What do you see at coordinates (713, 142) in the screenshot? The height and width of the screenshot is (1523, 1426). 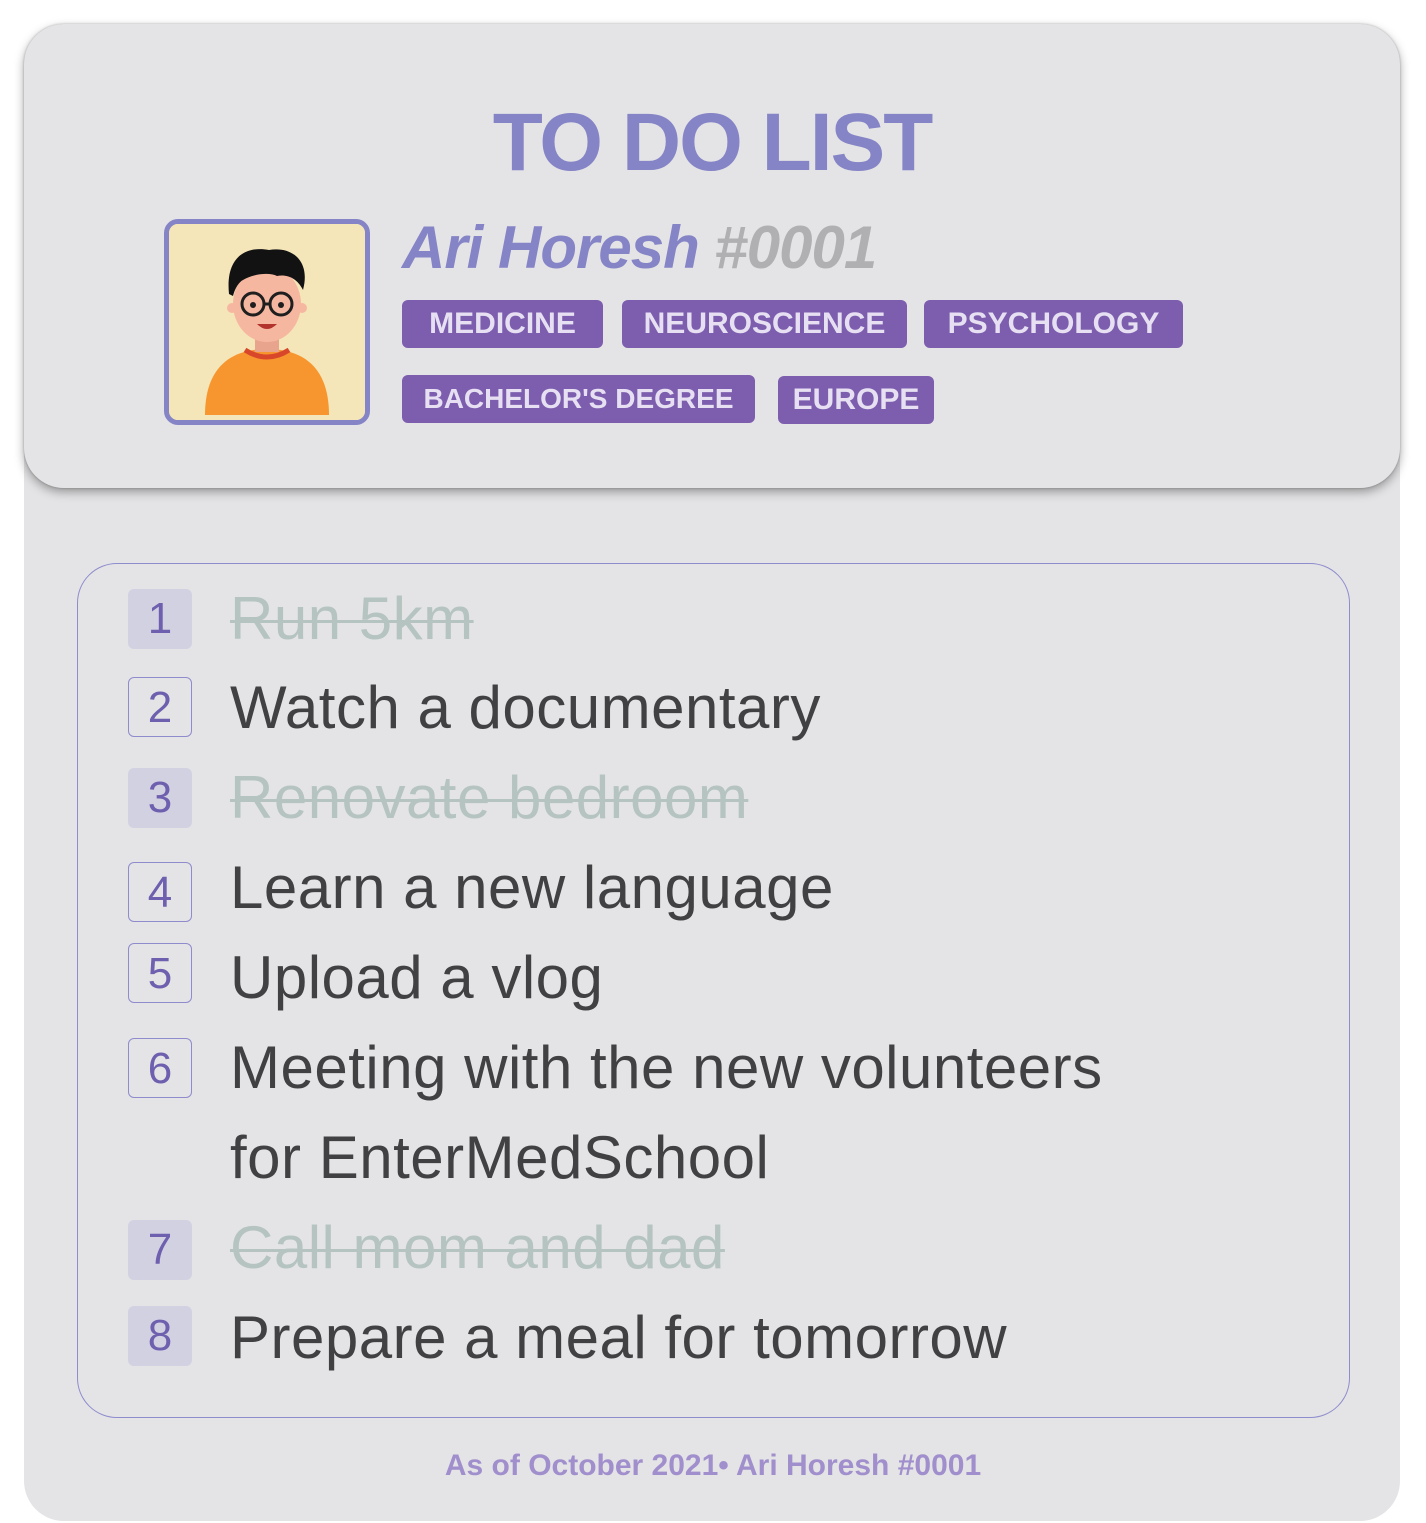 I see `page-title: TO DO LIST` at bounding box center [713, 142].